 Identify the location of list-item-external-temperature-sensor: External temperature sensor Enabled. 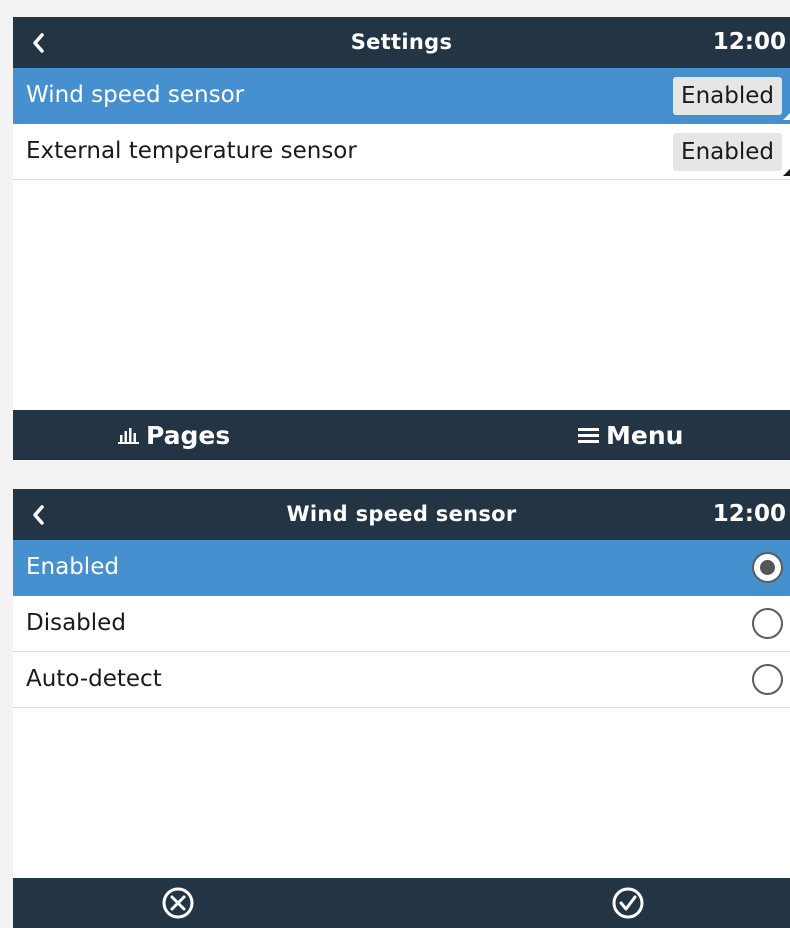
(401, 152).